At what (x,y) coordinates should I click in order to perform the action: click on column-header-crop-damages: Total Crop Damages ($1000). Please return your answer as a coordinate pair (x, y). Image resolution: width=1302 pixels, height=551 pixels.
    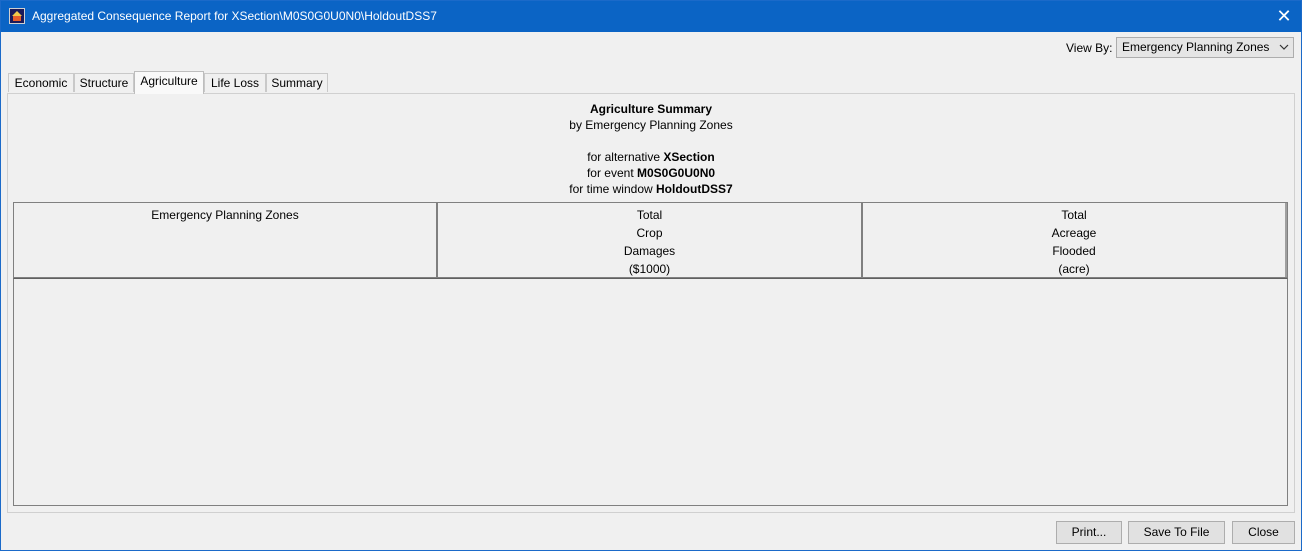
    Looking at the image, I should click on (650, 240).